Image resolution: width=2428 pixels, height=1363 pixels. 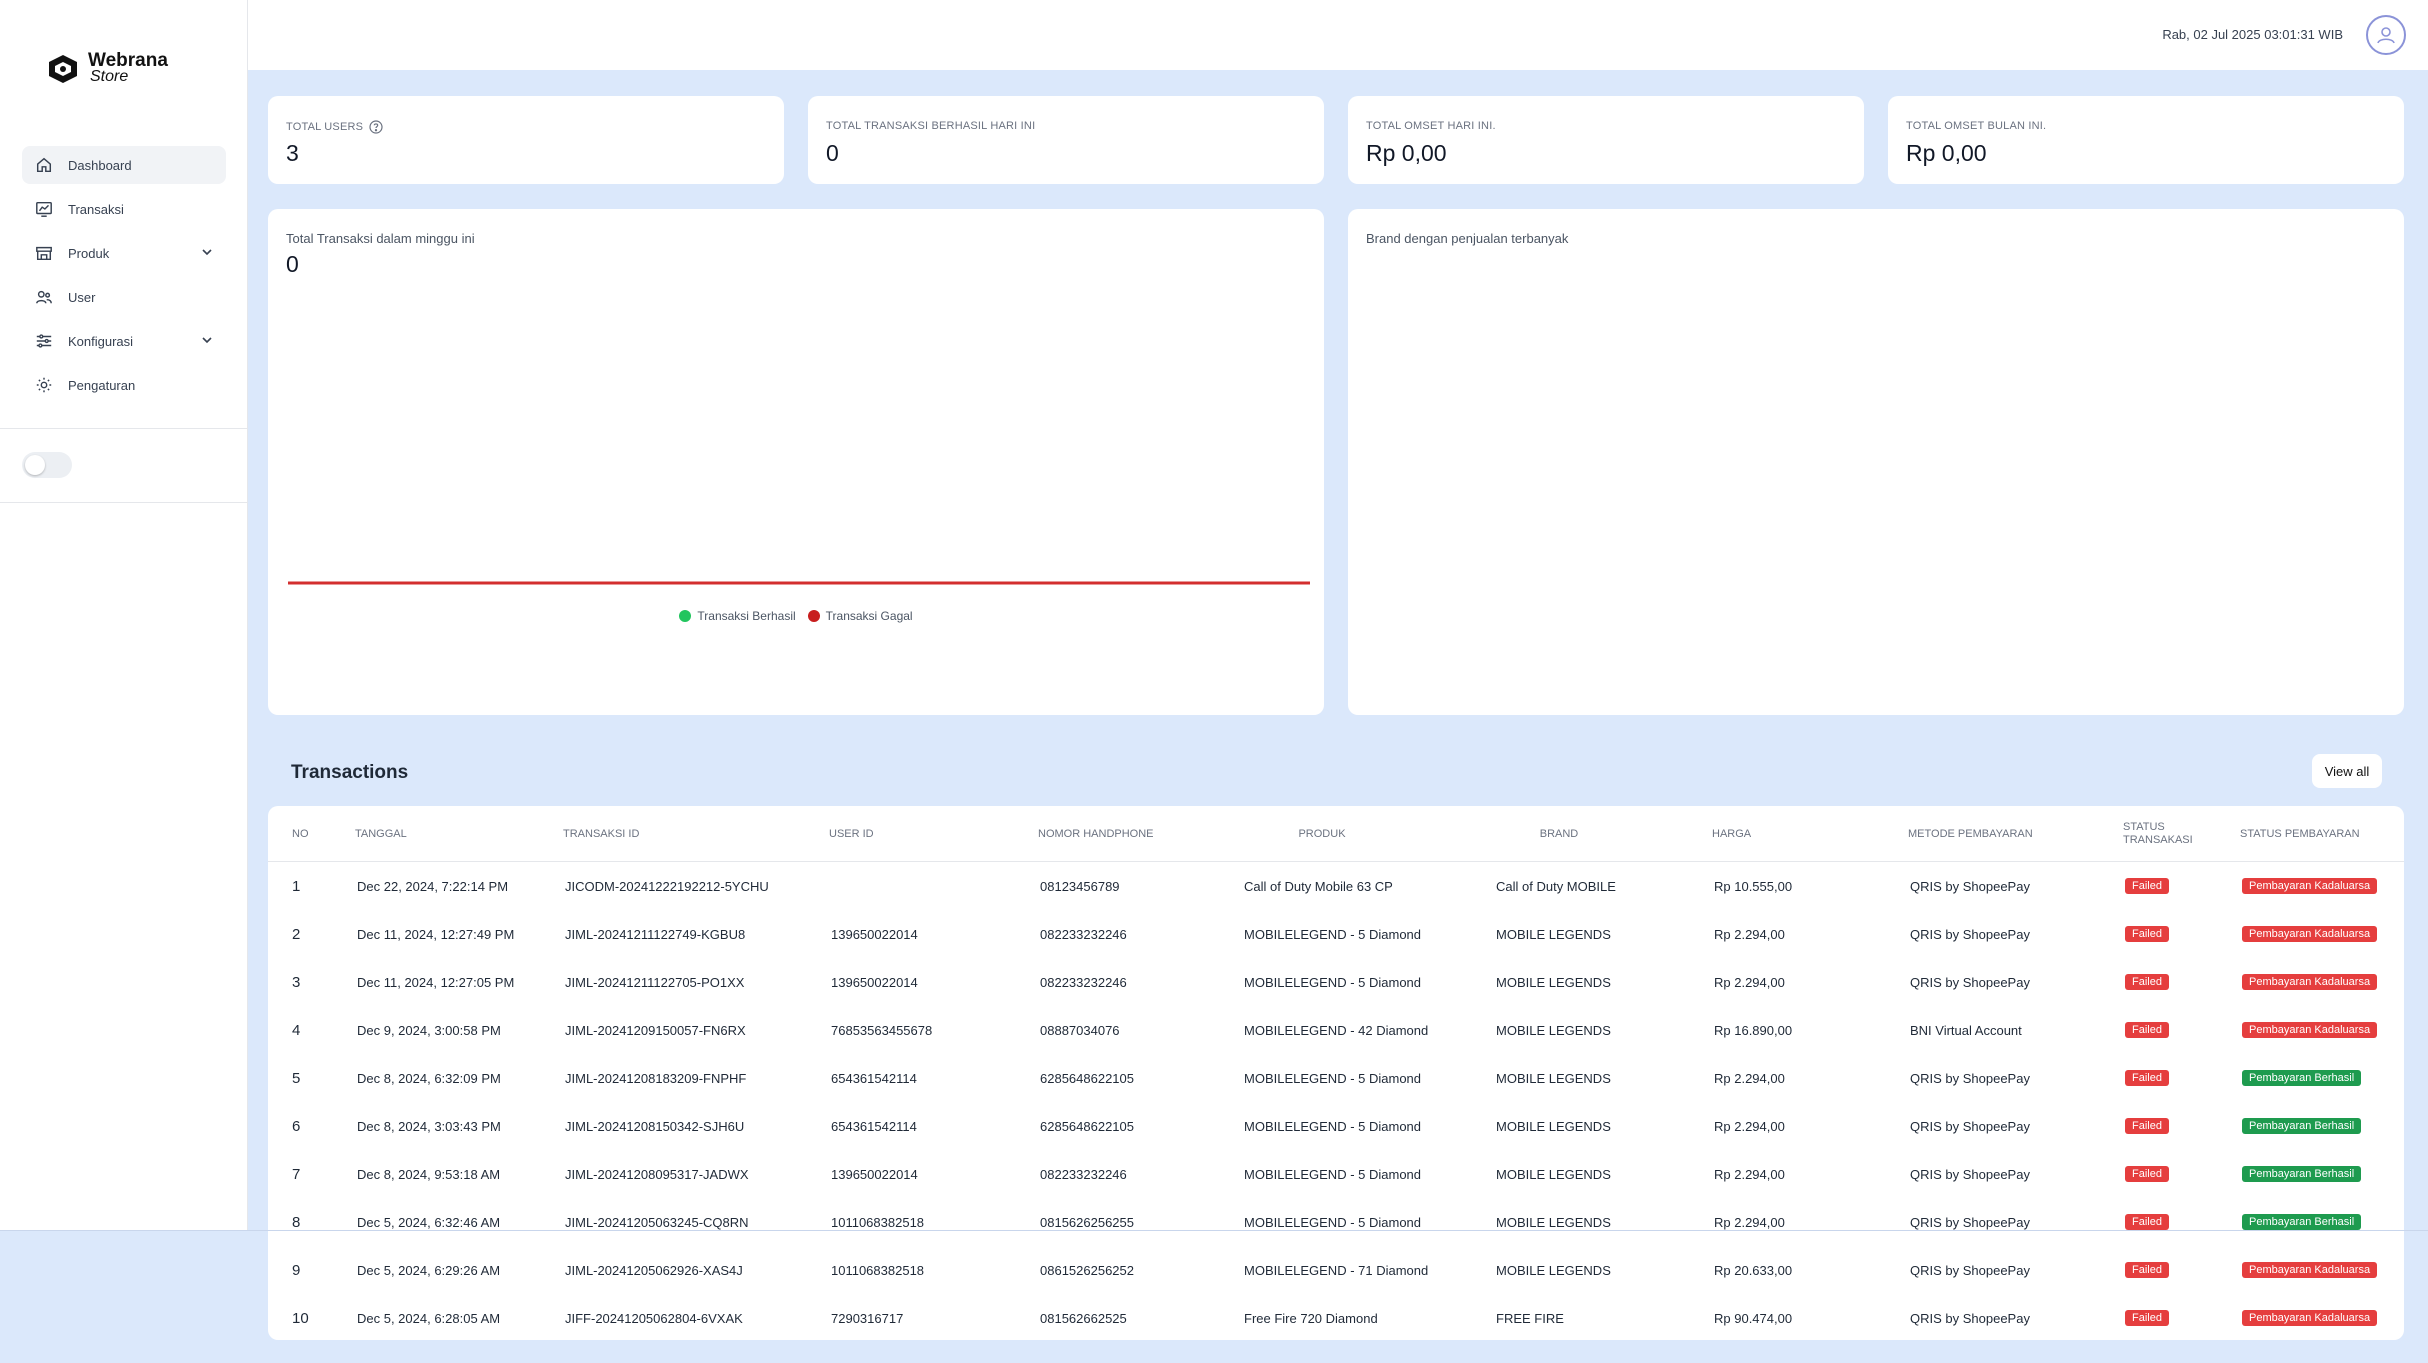 I want to click on table-cell: 0861526256252, so click(x=1087, y=1270).